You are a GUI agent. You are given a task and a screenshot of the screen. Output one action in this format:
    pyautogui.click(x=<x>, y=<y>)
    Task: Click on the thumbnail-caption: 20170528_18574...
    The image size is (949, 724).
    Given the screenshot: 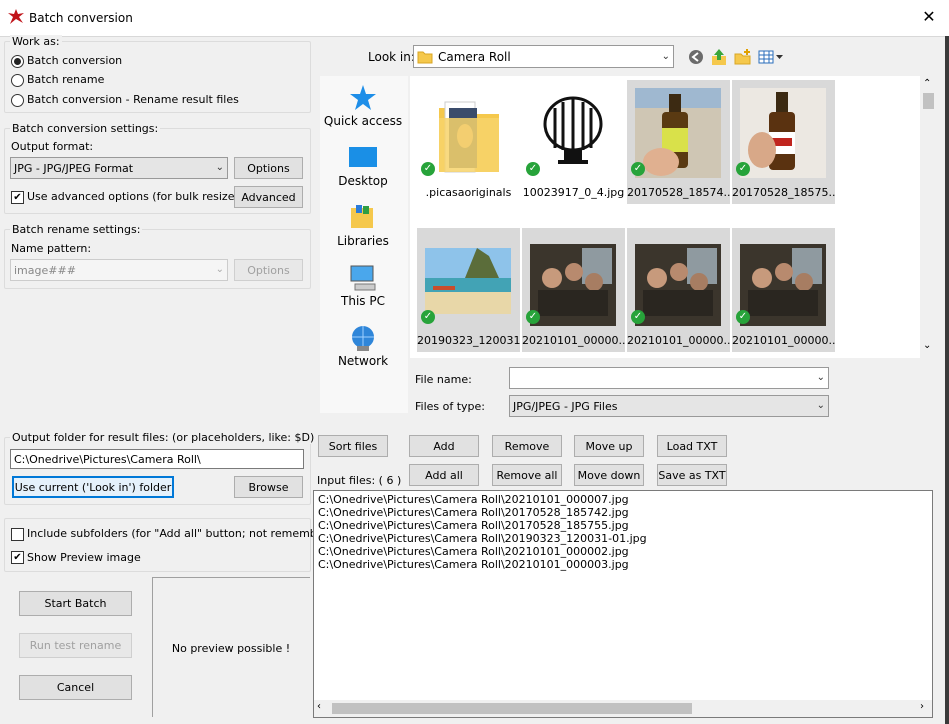 What is the action you would take?
    pyautogui.click(x=678, y=192)
    